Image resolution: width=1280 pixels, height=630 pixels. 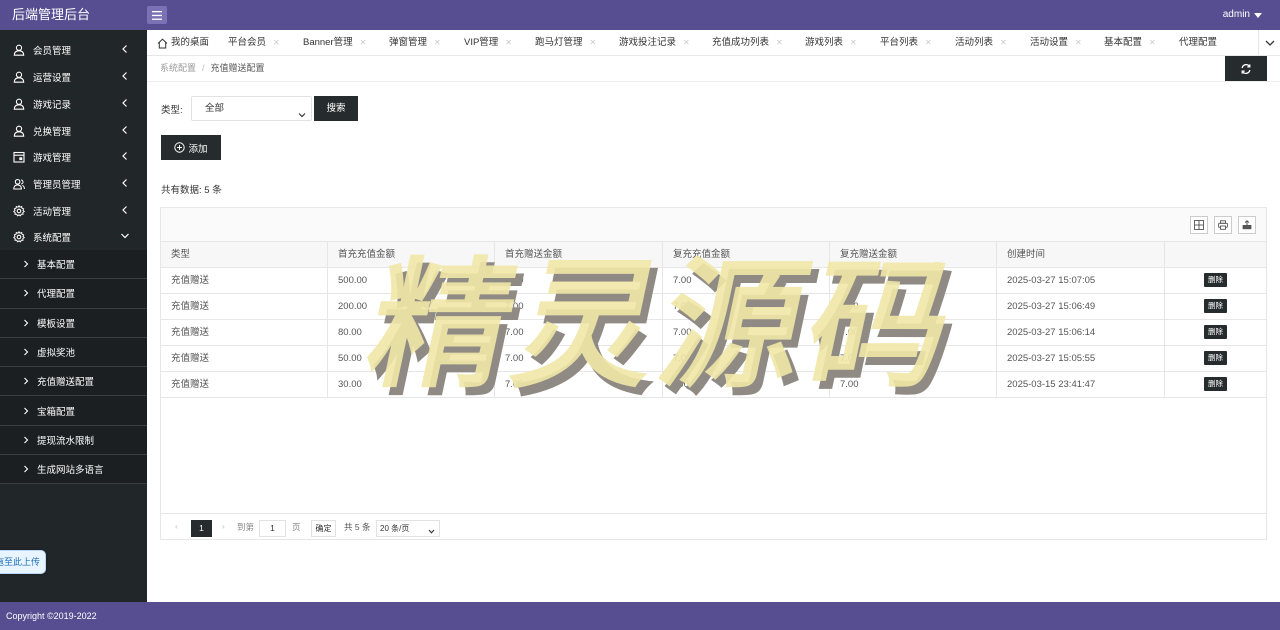 What do you see at coordinates (1081, 281) in the screenshot?
I see `table-cell: 2025-03-27 15:07:05` at bounding box center [1081, 281].